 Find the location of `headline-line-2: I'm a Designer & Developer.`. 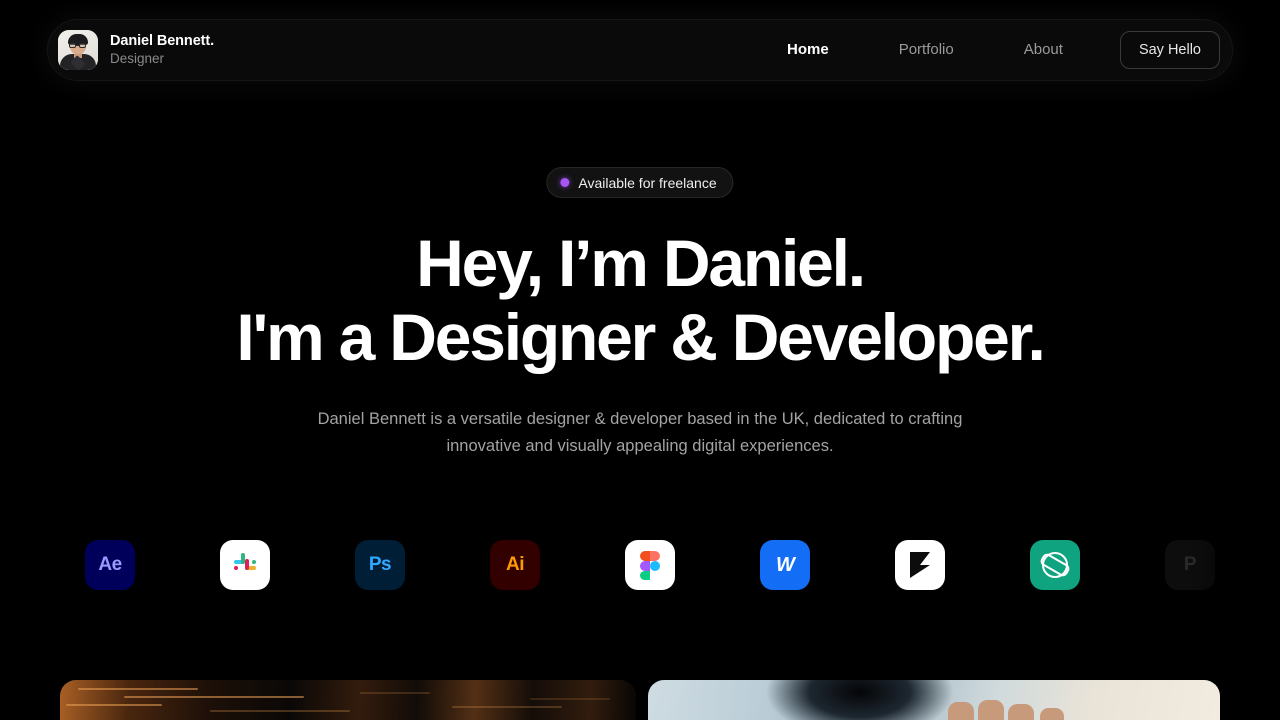

headline-line-2: I'm a Designer & Developer. is located at coordinates (641, 337).